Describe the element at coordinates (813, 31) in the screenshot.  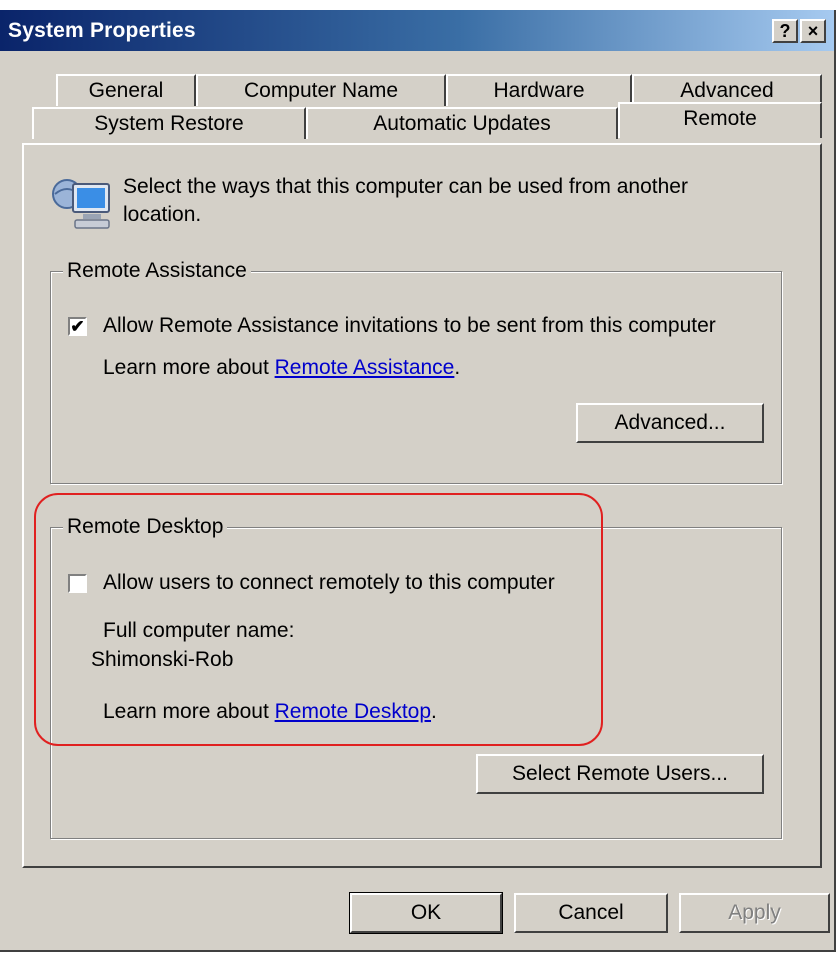
I see `close-button: ×` at that location.